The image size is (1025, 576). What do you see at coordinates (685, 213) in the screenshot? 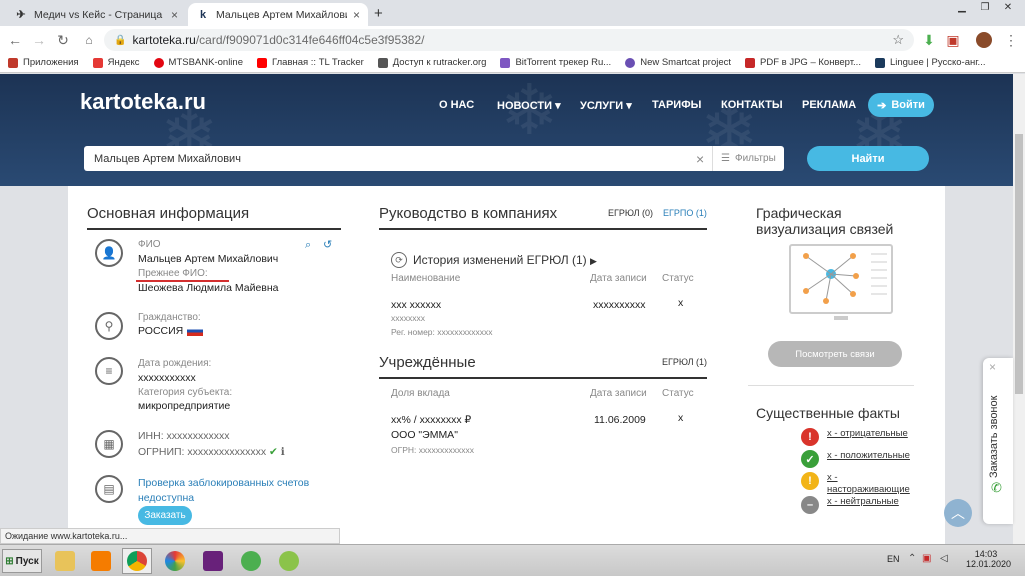
I see `management-egrpo-tab: ЕГРПО (1)` at bounding box center [685, 213].